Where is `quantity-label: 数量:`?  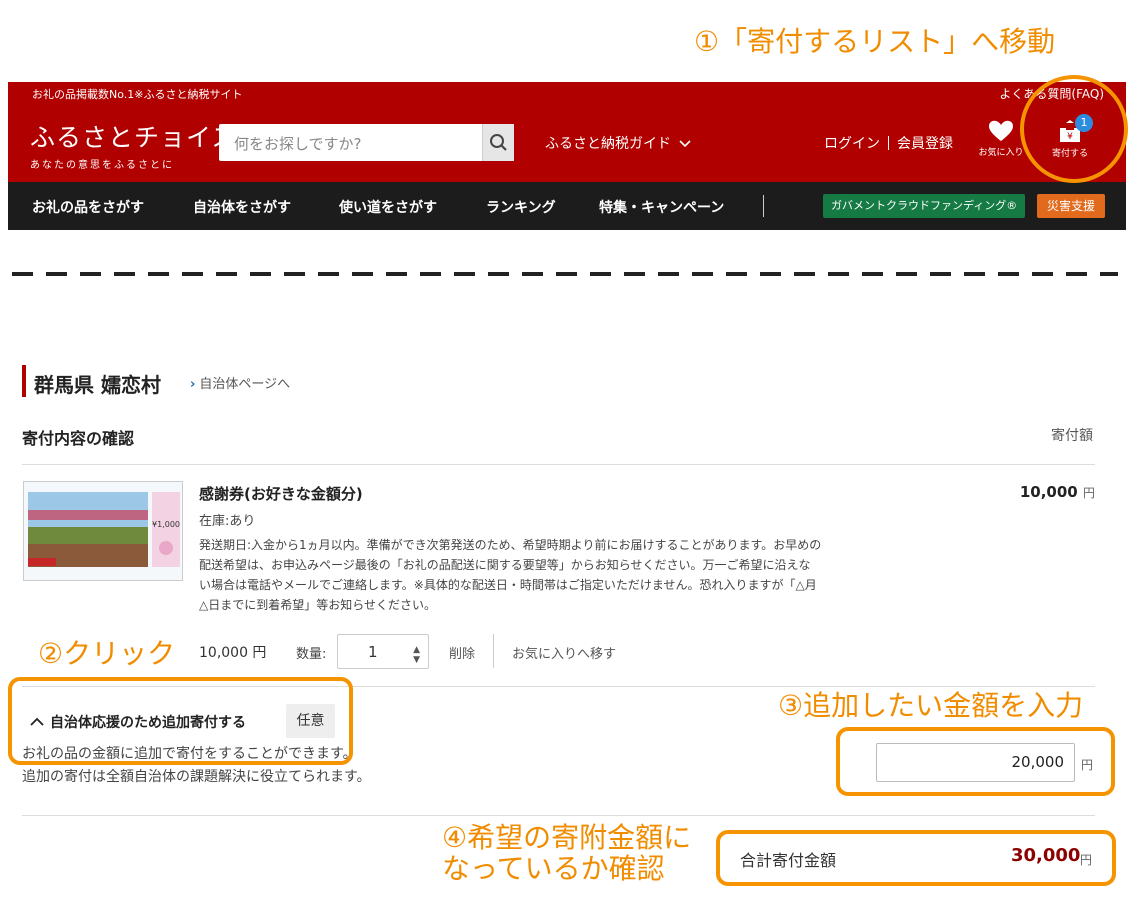 quantity-label: 数量: is located at coordinates (311, 654).